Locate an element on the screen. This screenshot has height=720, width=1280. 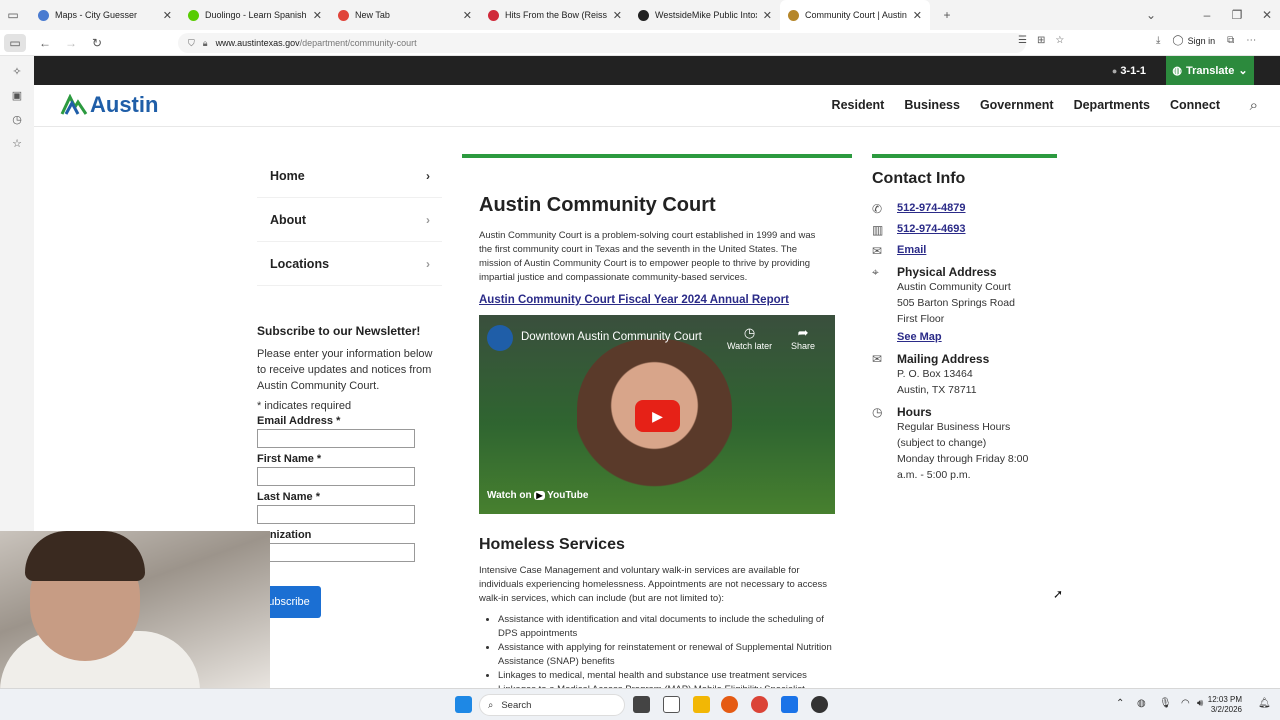
play-icon: ▶ is located at coordinates (657, 416).